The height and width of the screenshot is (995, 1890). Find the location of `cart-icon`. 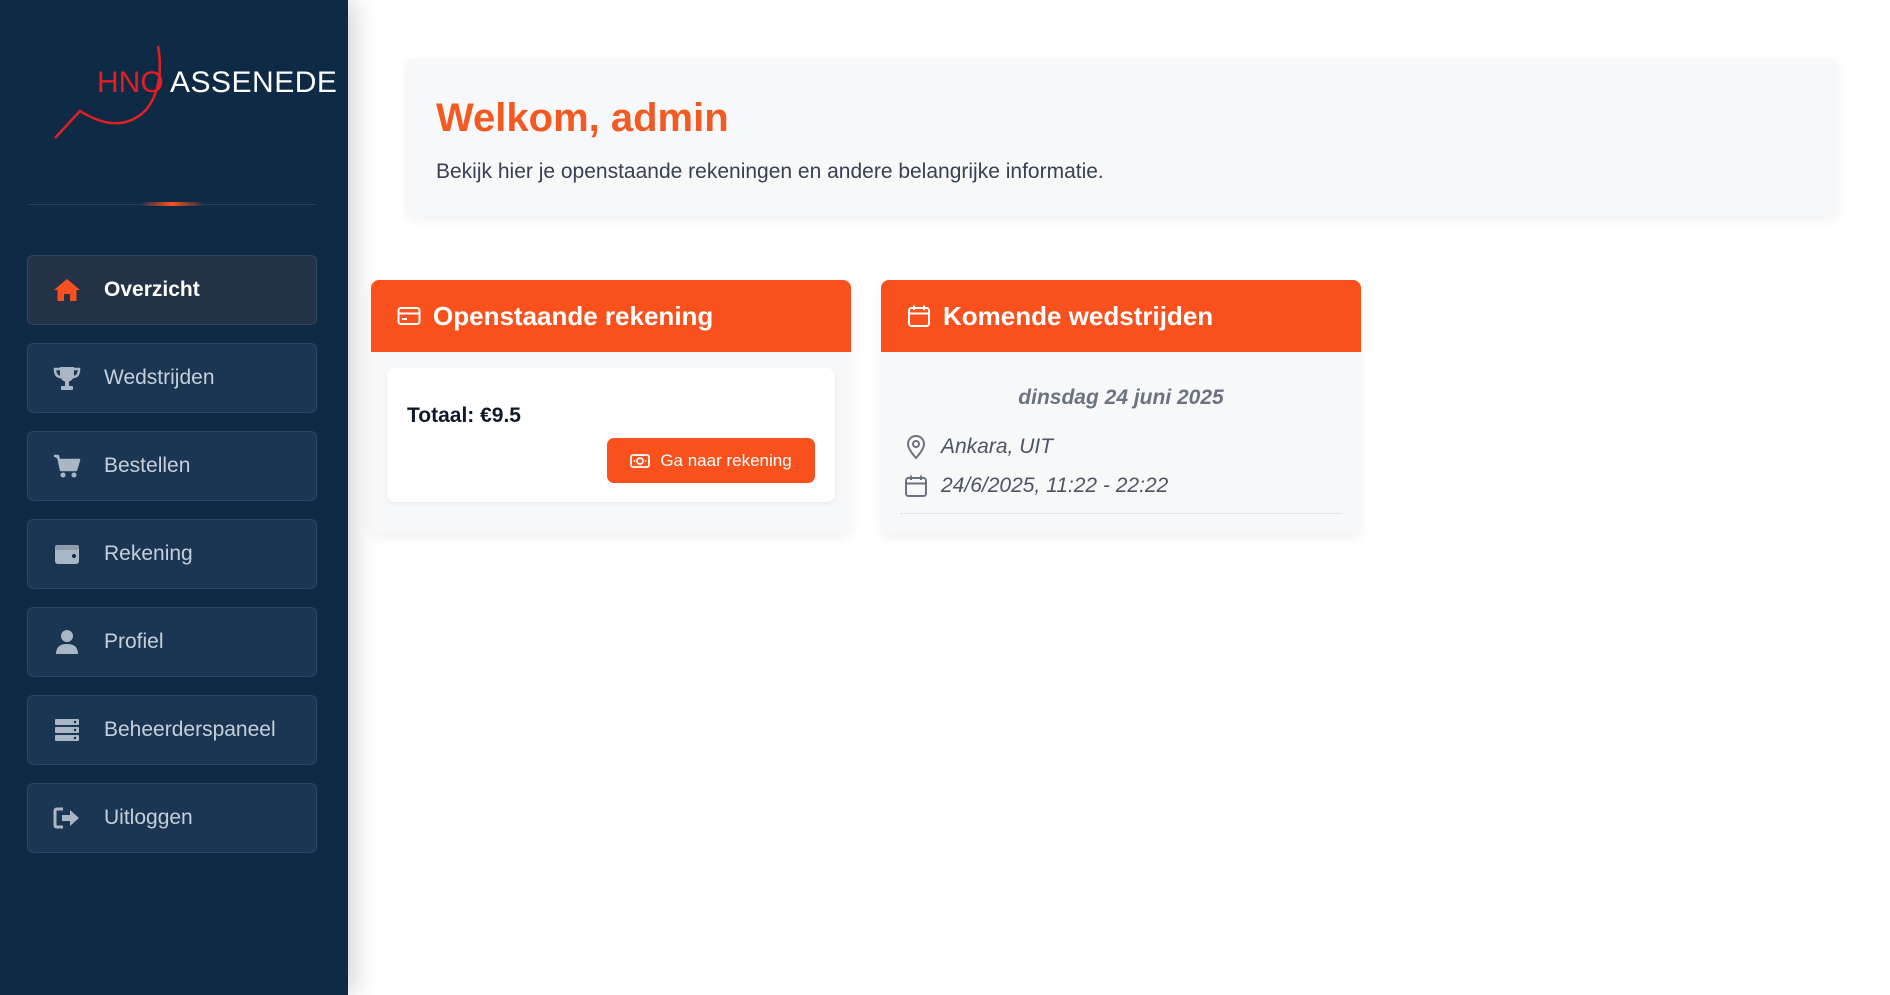

cart-icon is located at coordinates (67, 466).